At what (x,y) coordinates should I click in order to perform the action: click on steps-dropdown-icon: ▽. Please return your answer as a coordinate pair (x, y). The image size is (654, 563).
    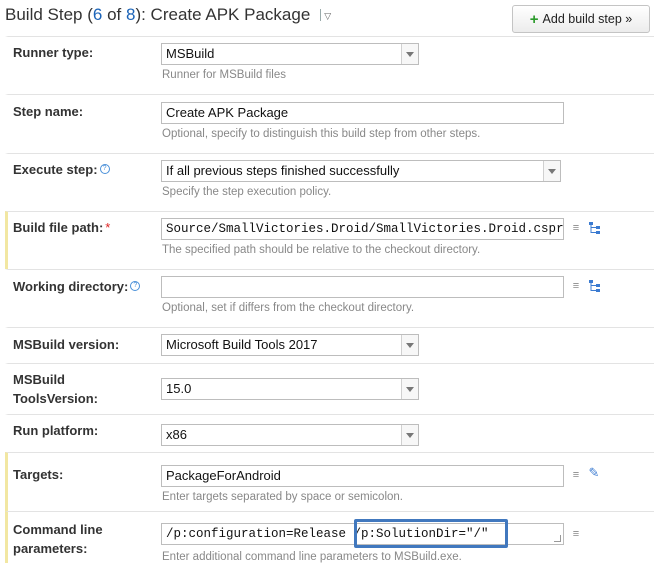
    Looking at the image, I should click on (327, 16).